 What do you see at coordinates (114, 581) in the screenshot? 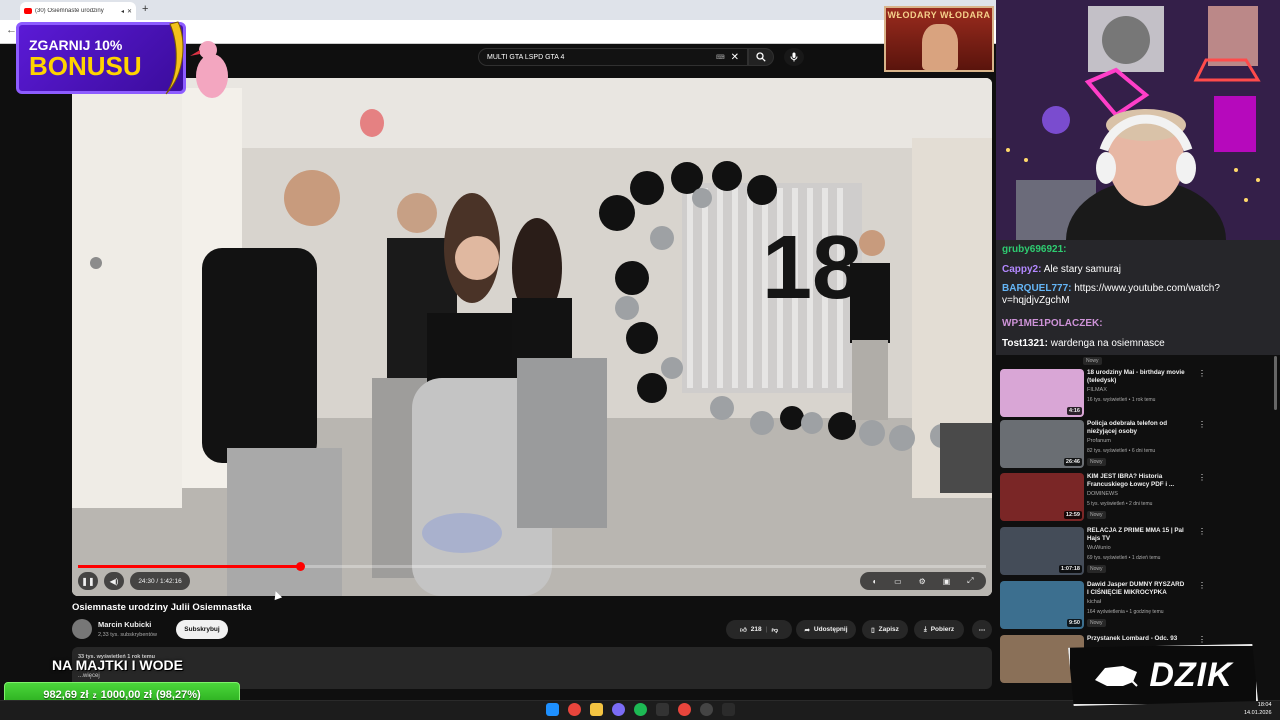
I see `volume-button: ◀)` at bounding box center [114, 581].